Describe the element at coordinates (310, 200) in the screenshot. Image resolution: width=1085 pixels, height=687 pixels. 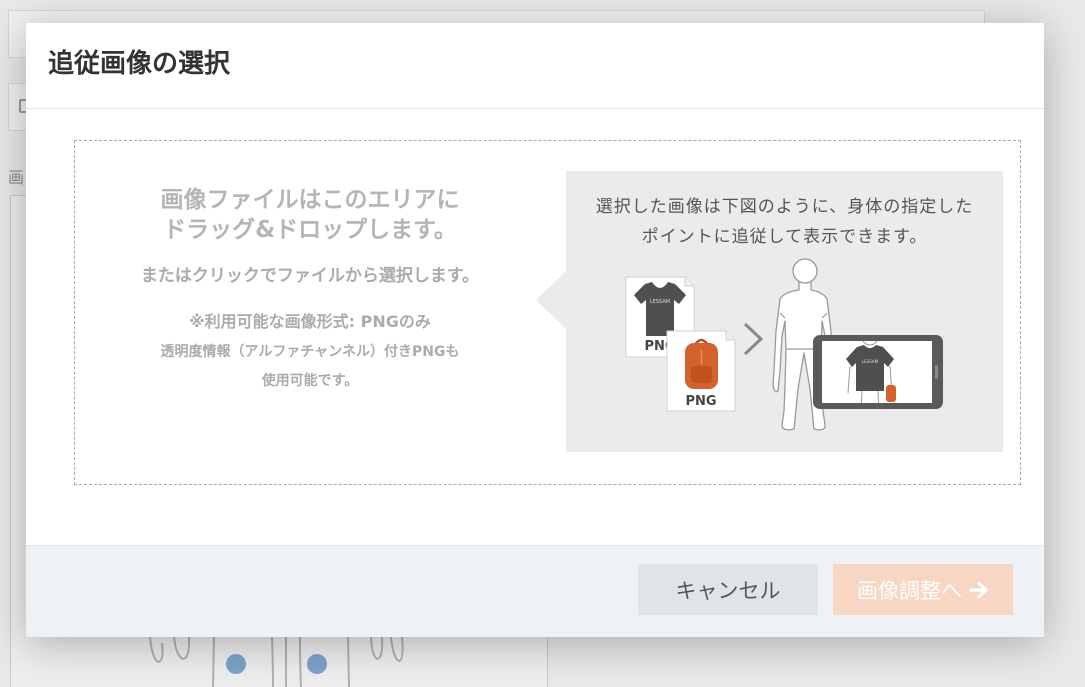
I see `drop-zone-headline-line1: 画像ファイルはこのエリアに` at that location.